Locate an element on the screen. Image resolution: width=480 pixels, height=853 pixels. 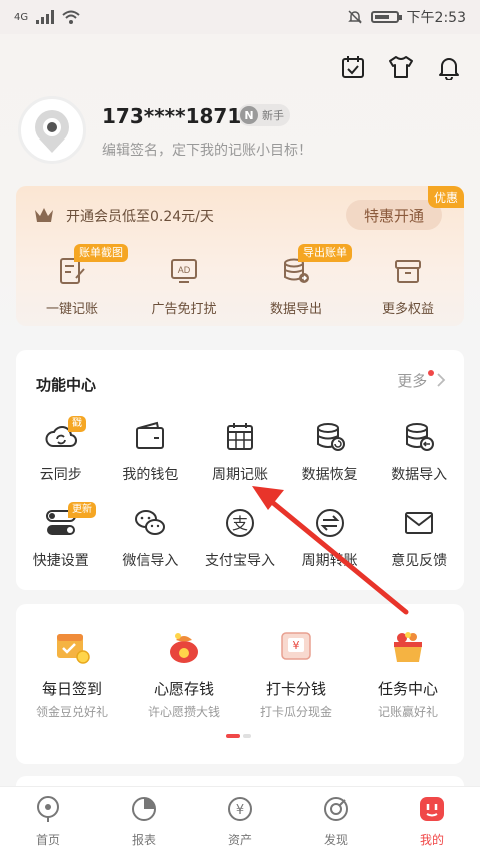
gift-box-icon is located at coordinates (408, 271).